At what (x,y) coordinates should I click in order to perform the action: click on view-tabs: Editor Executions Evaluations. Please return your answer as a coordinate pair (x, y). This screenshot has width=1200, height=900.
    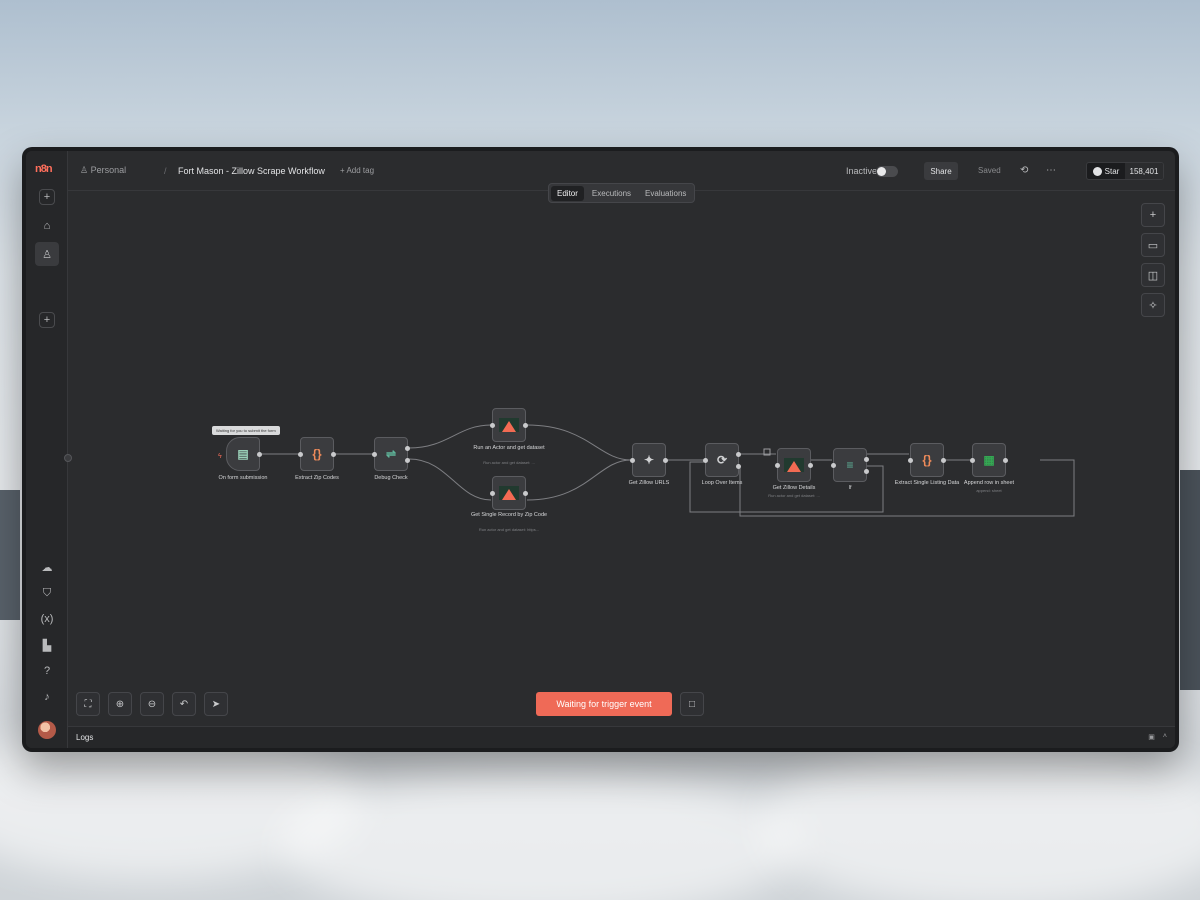
    Looking at the image, I should click on (622, 193).